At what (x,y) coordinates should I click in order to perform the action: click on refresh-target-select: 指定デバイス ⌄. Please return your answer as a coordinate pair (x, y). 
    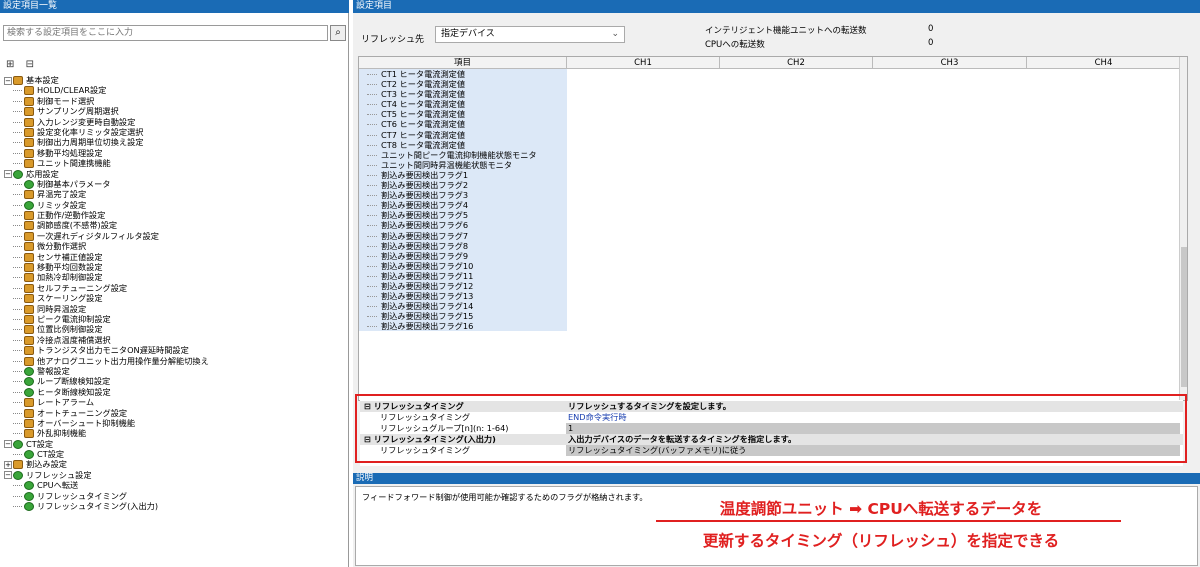
    Looking at the image, I should click on (530, 34).